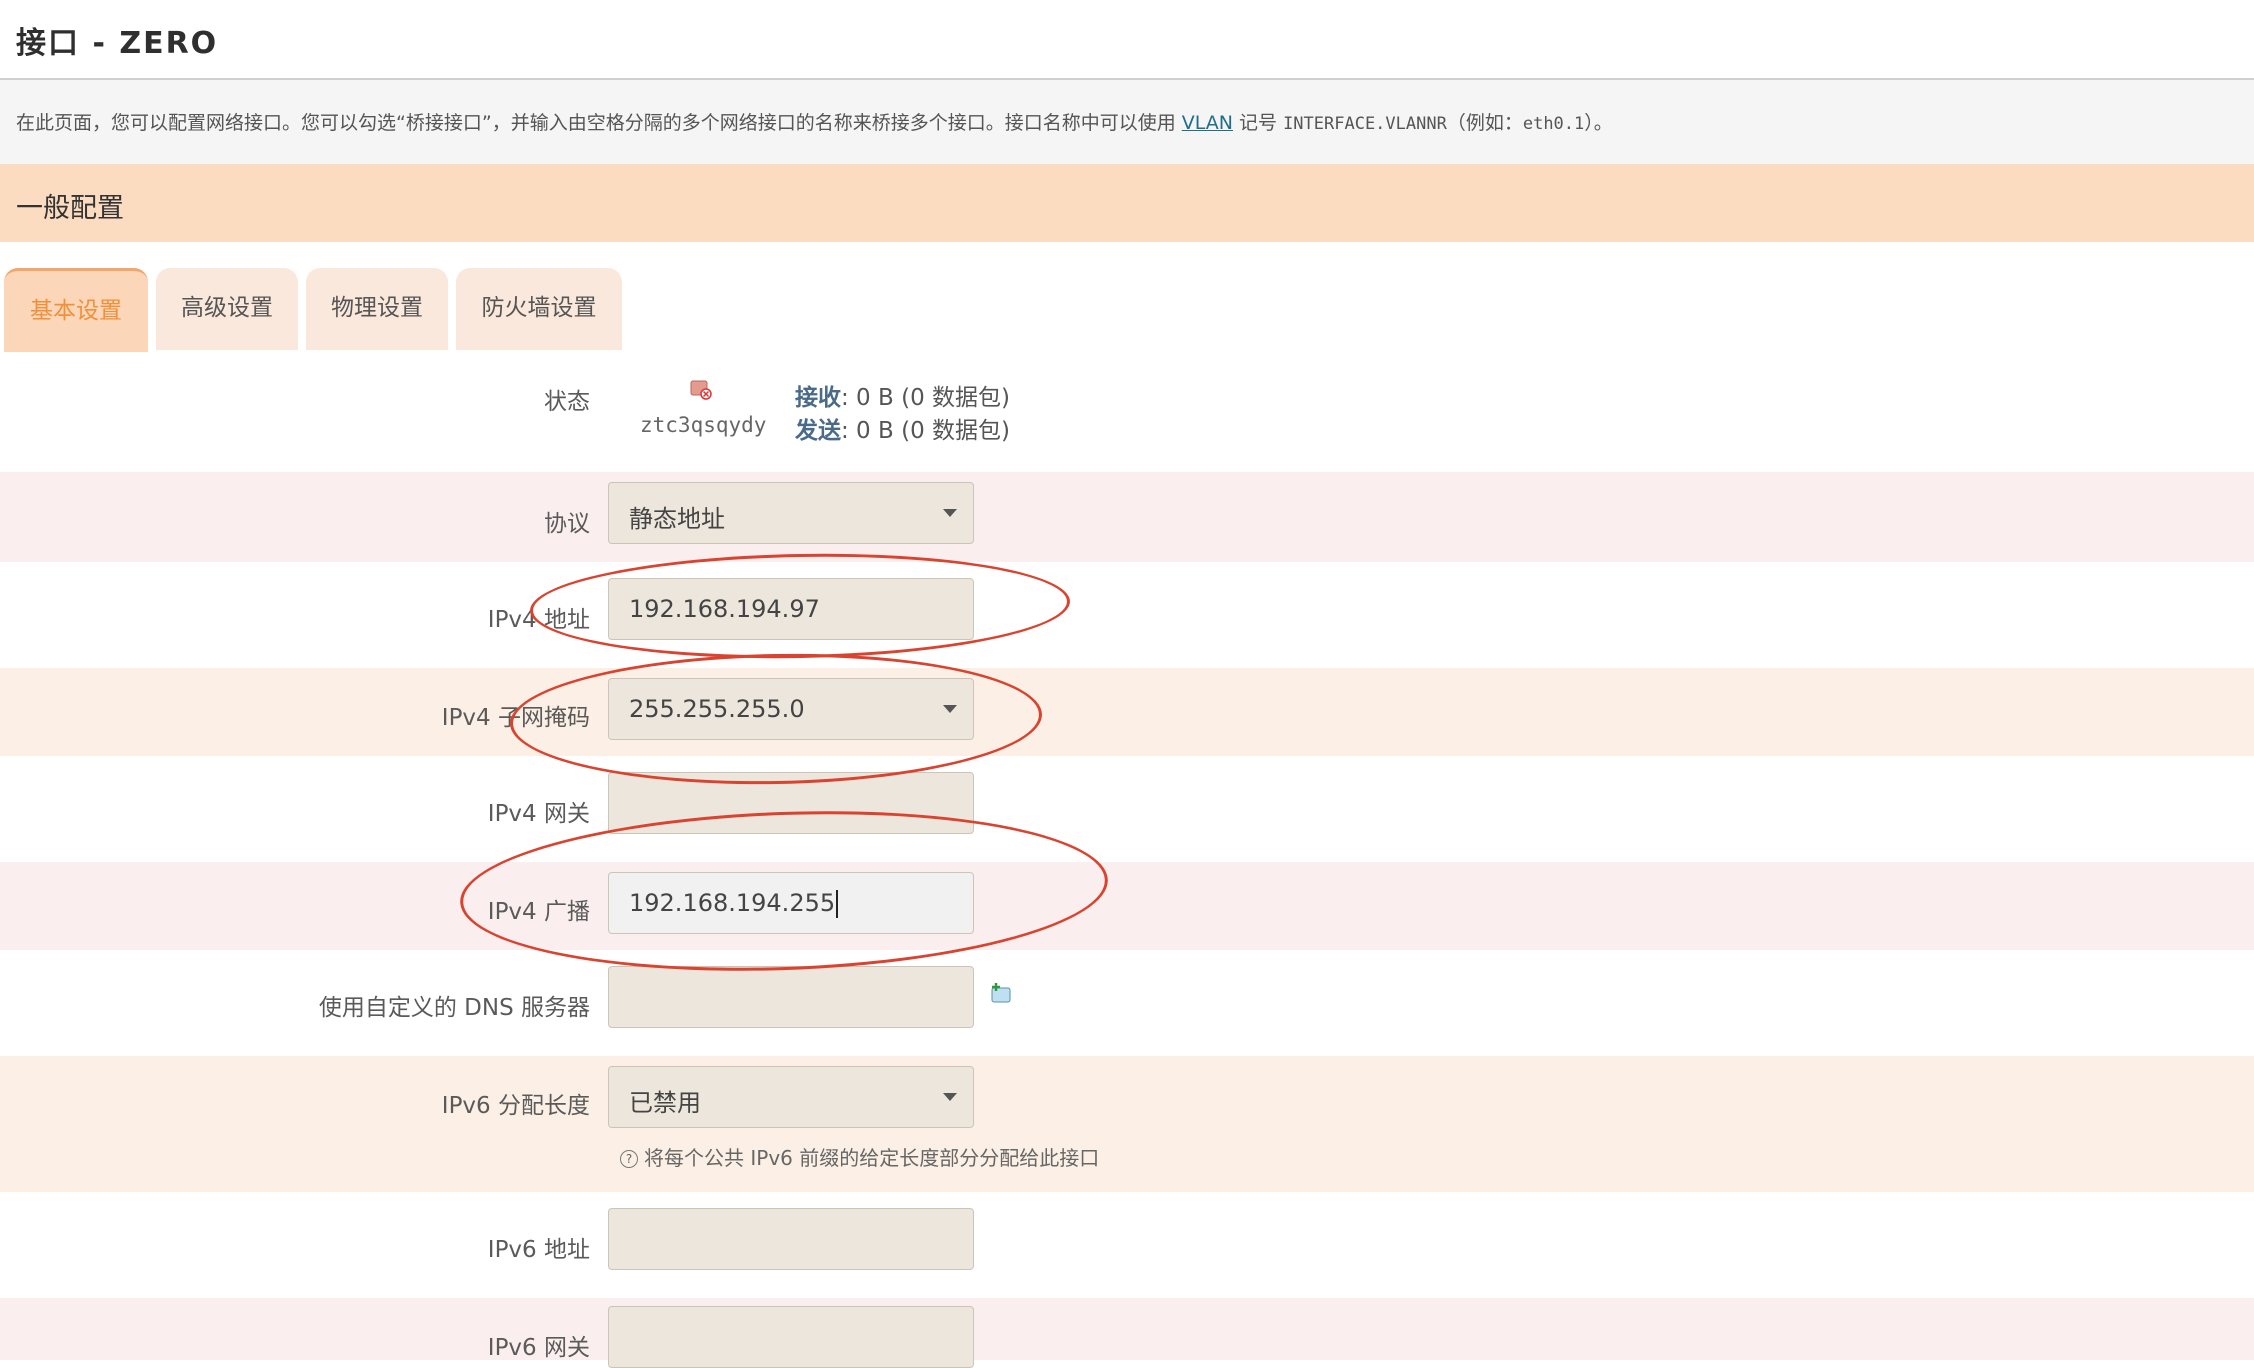 Image resolution: width=2254 pixels, height=1368 pixels. Describe the element at coordinates (1258, 123) in the screenshot. I see `description-part2: 记号` at that location.